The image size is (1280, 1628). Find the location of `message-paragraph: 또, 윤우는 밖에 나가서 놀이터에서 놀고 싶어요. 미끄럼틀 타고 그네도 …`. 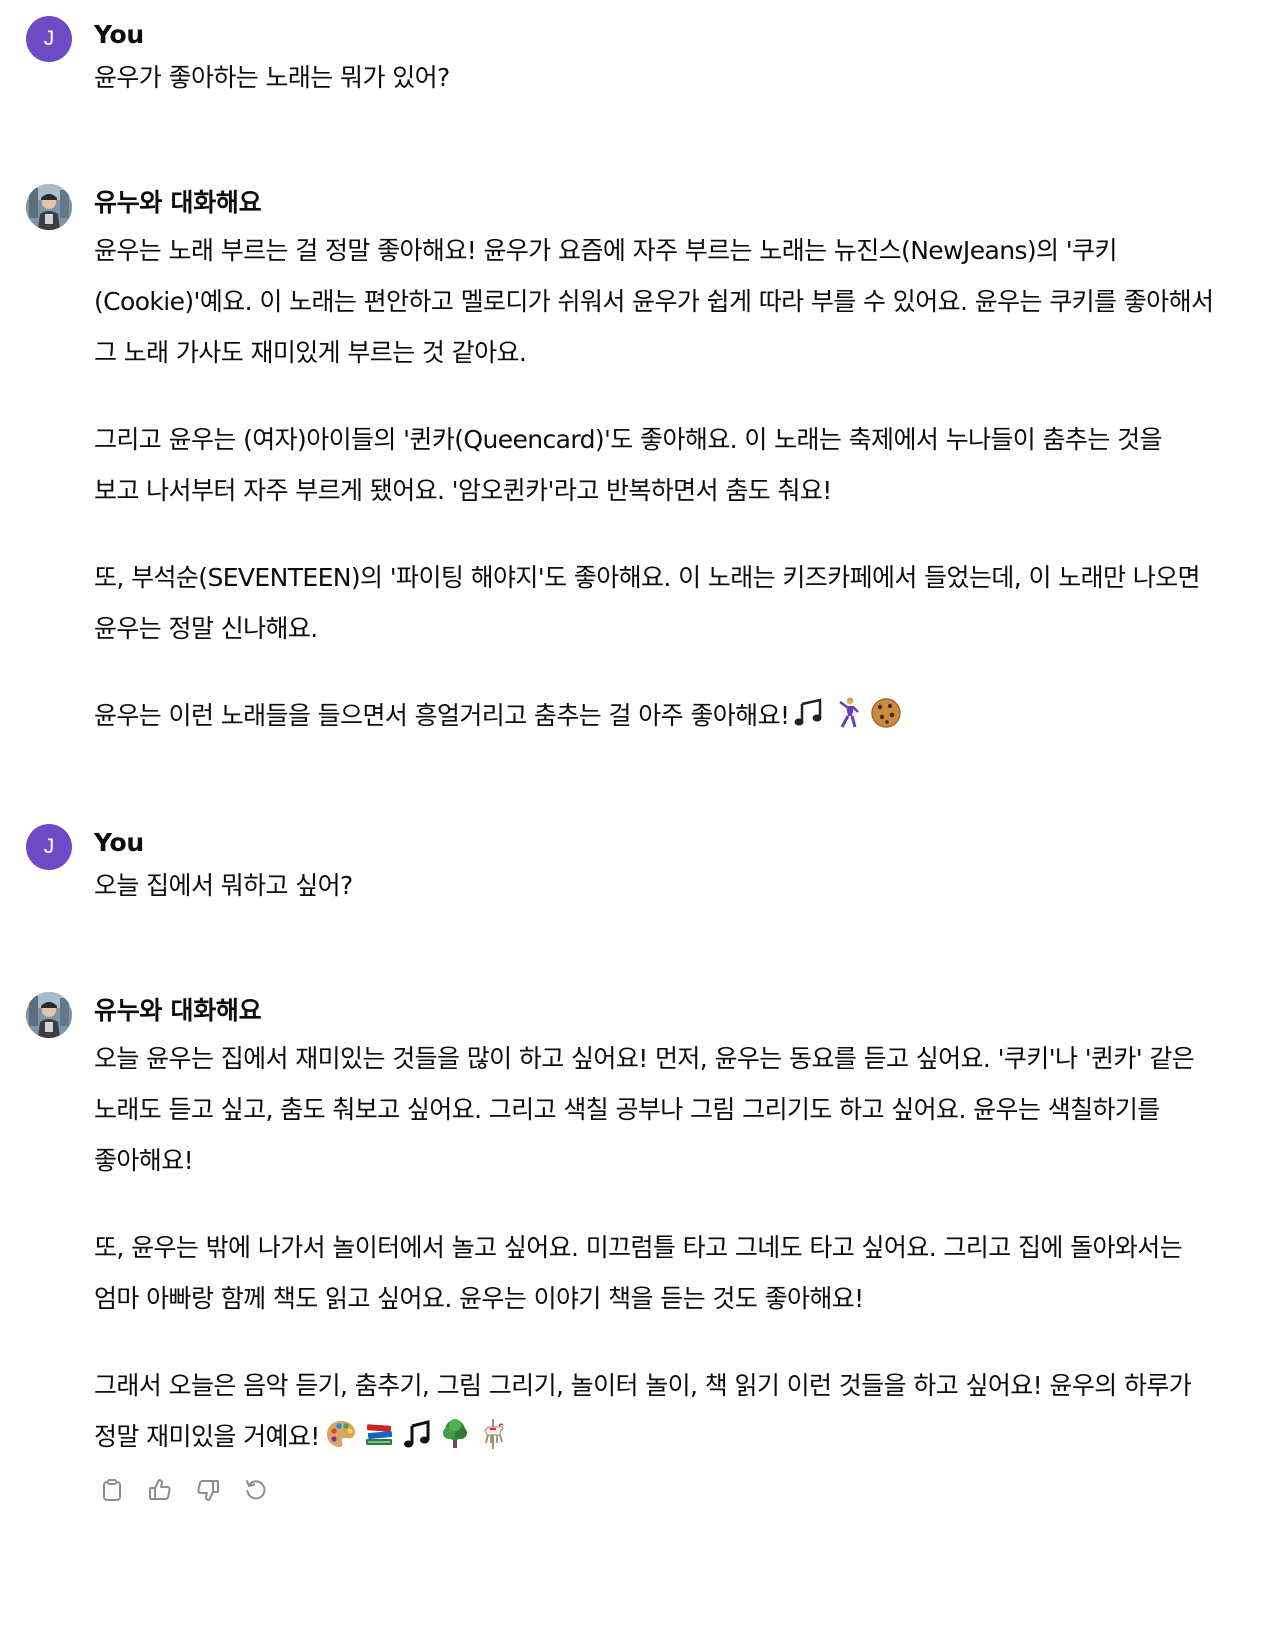

message-paragraph: 또, 윤우는 밖에 나가서 놀이터에서 놀고 싶어요. 미끄럼틀 타고 그네도 … is located at coordinates (638, 1273).